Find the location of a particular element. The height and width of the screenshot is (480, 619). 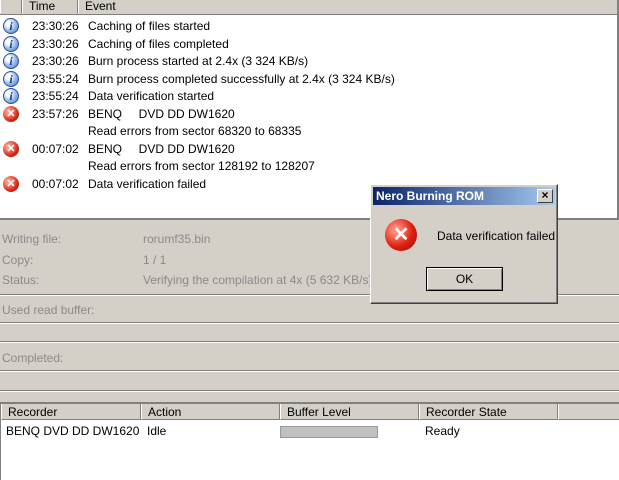

log-event: Read errors from sector 68320 to 68335 is located at coordinates (195, 131).